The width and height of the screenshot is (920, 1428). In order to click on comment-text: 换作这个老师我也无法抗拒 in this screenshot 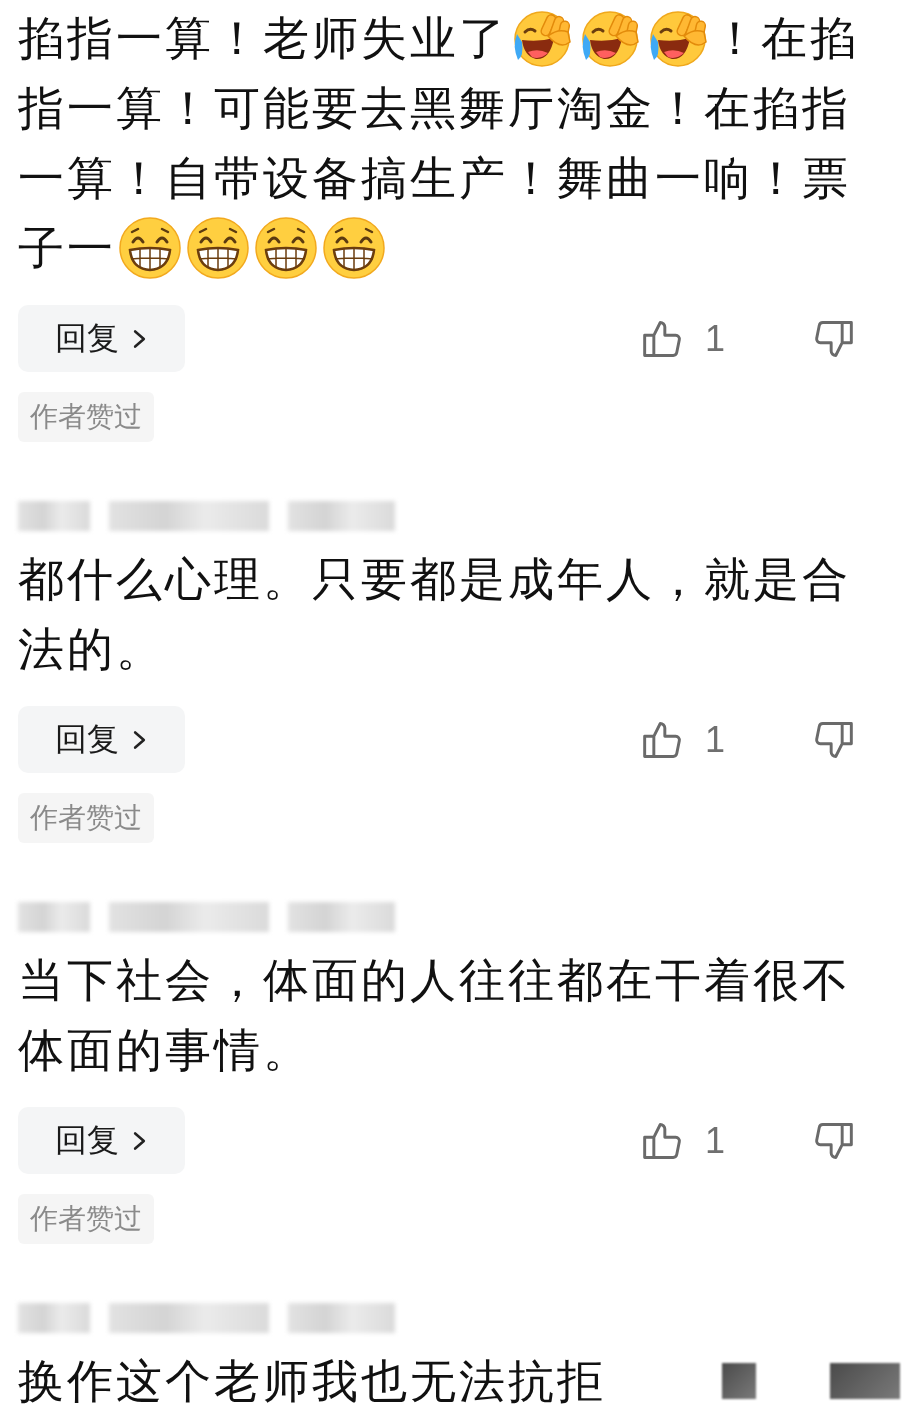, I will do `click(312, 1381)`.